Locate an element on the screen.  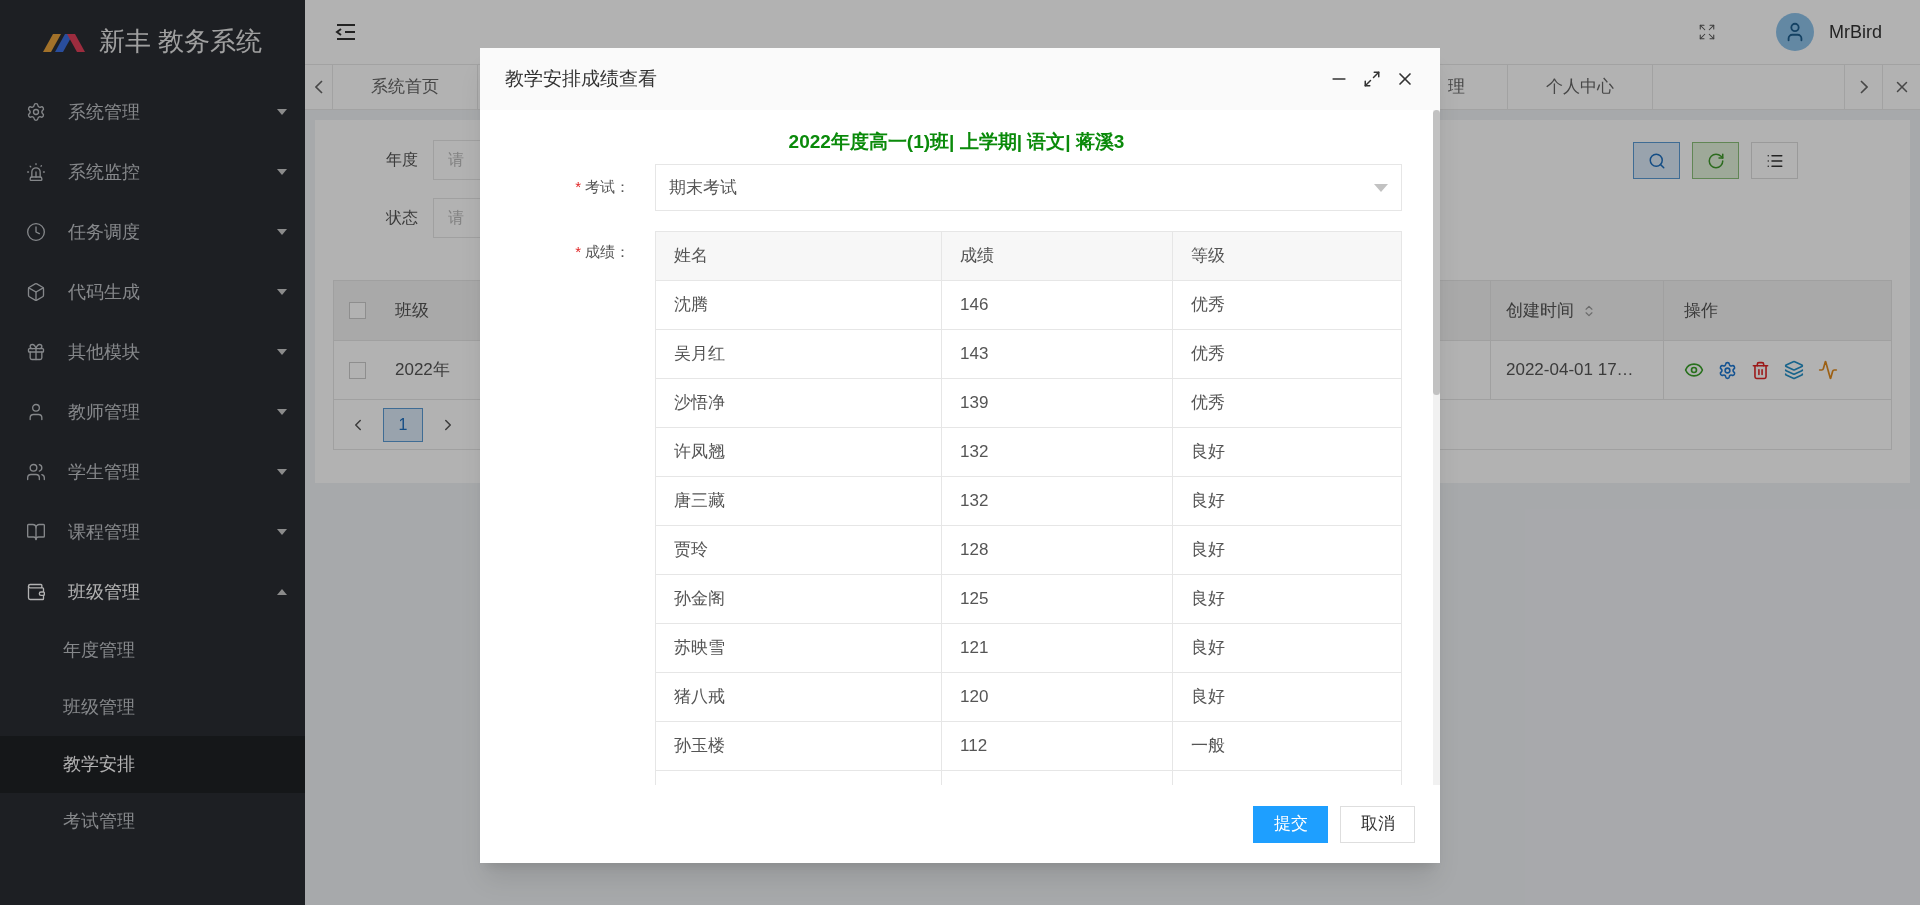
submenu-item: 教学安排 is located at coordinates (152, 764).